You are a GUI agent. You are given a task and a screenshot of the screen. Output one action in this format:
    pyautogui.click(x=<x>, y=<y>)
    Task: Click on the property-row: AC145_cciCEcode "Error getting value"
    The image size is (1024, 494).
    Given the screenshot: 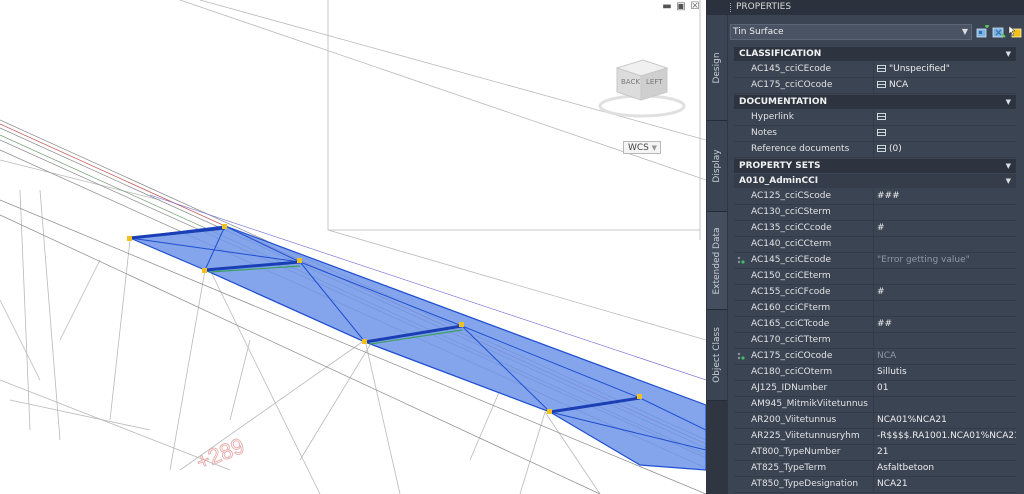 What is the action you would take?
    pyautogui.click(x=875, y=261)
    